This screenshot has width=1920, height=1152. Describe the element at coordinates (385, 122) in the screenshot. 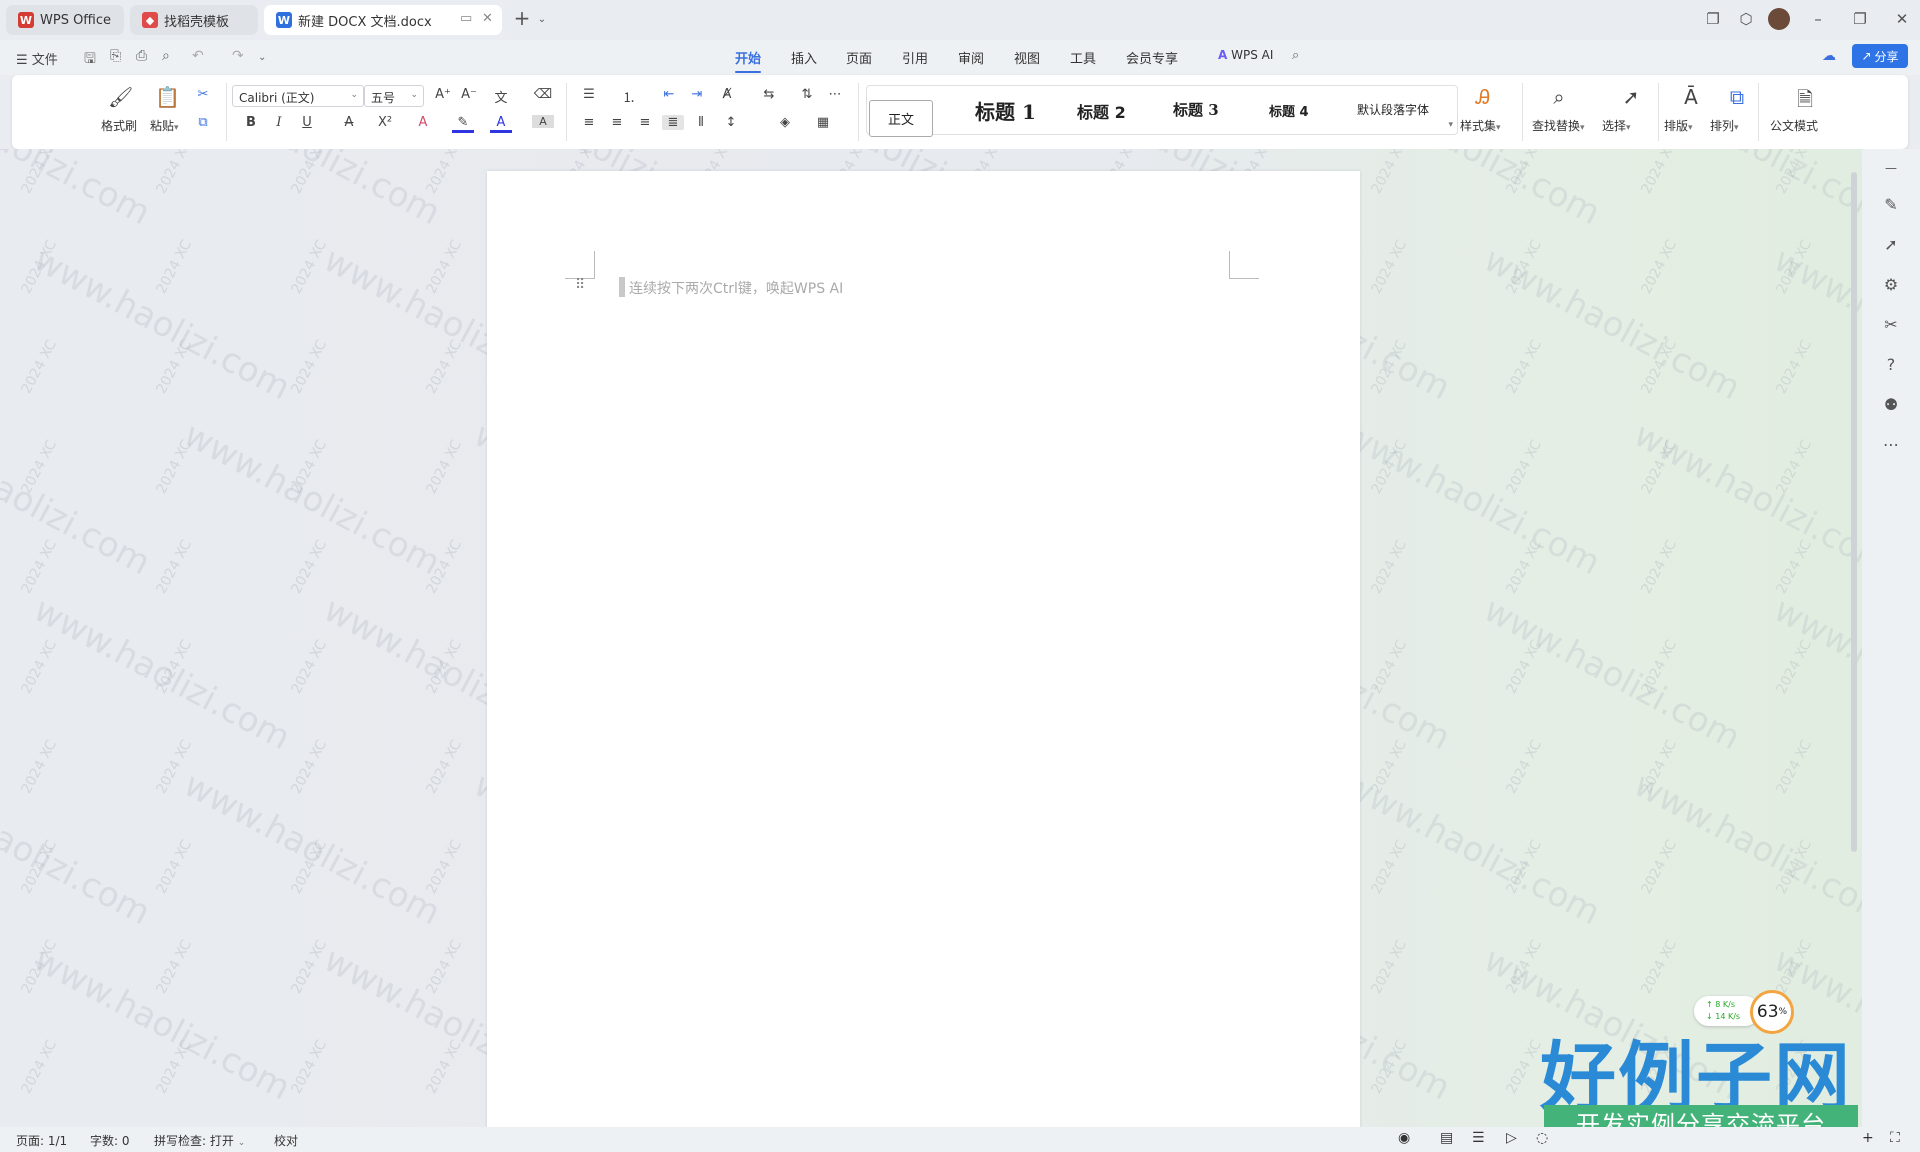

I see `superscript-icon: X²` at that location.